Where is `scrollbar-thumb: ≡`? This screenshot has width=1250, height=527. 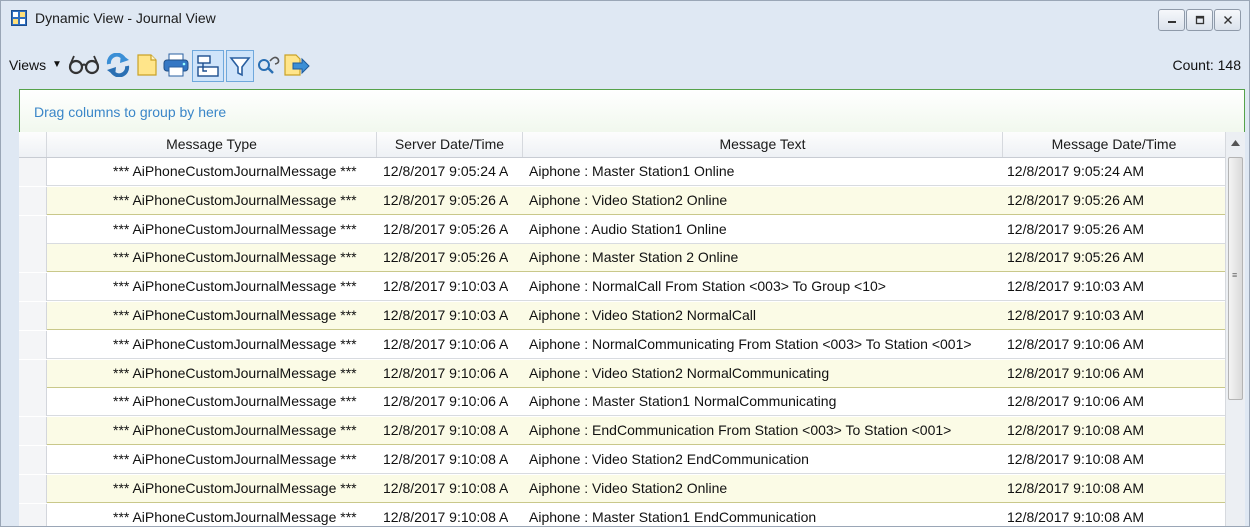 scrollbar-thumb: ≡ is located at coordinates (1235, 278).